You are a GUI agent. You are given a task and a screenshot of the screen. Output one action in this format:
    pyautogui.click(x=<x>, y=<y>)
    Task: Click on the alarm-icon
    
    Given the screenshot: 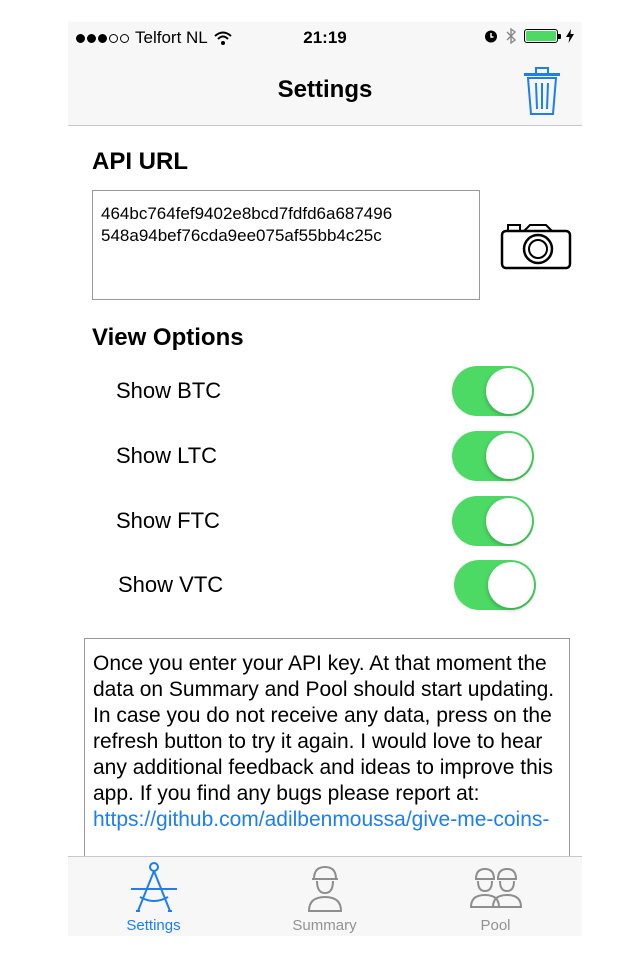 What is the action you would take?
    pyautogui.click(x=491, y=36)
    